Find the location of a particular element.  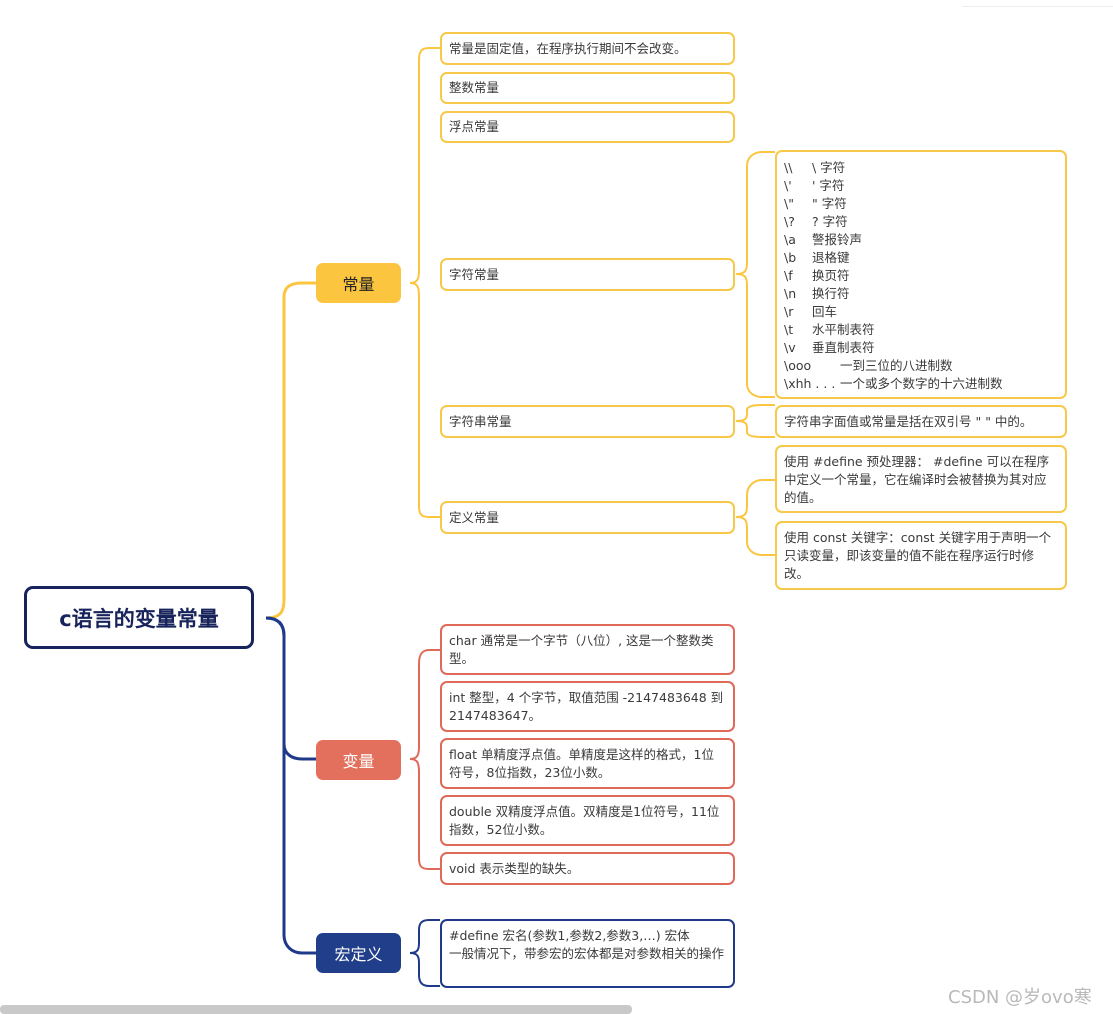

char-bracket-bottom is located at coordinates (755, 335).